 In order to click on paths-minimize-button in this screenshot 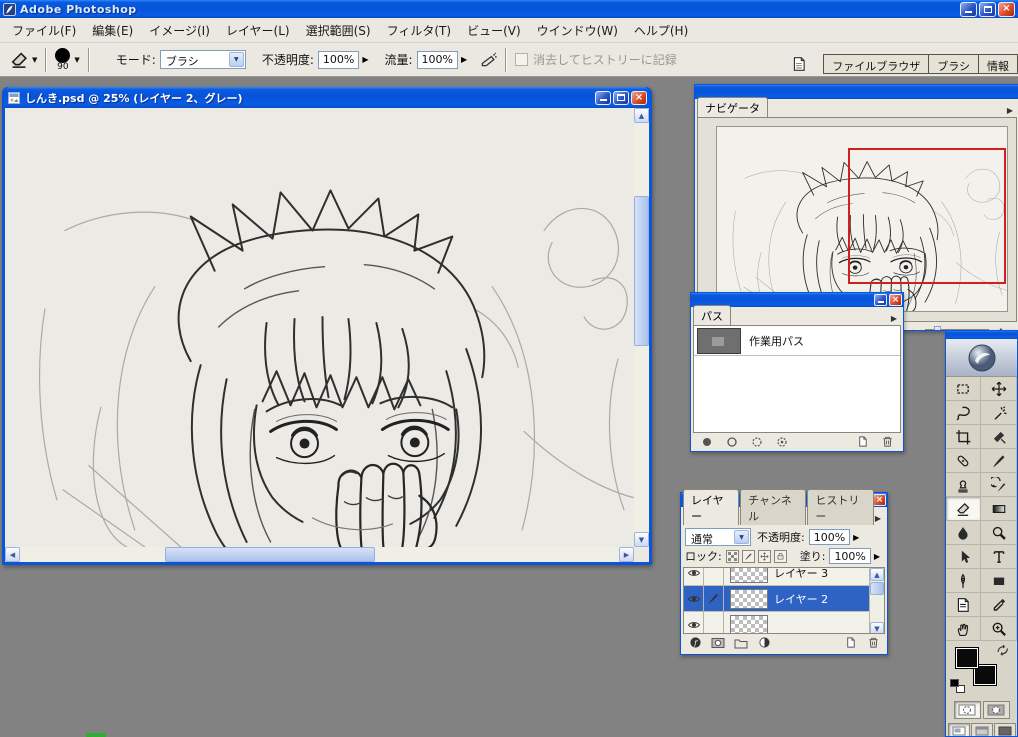, I will do `click(880, 300)`.